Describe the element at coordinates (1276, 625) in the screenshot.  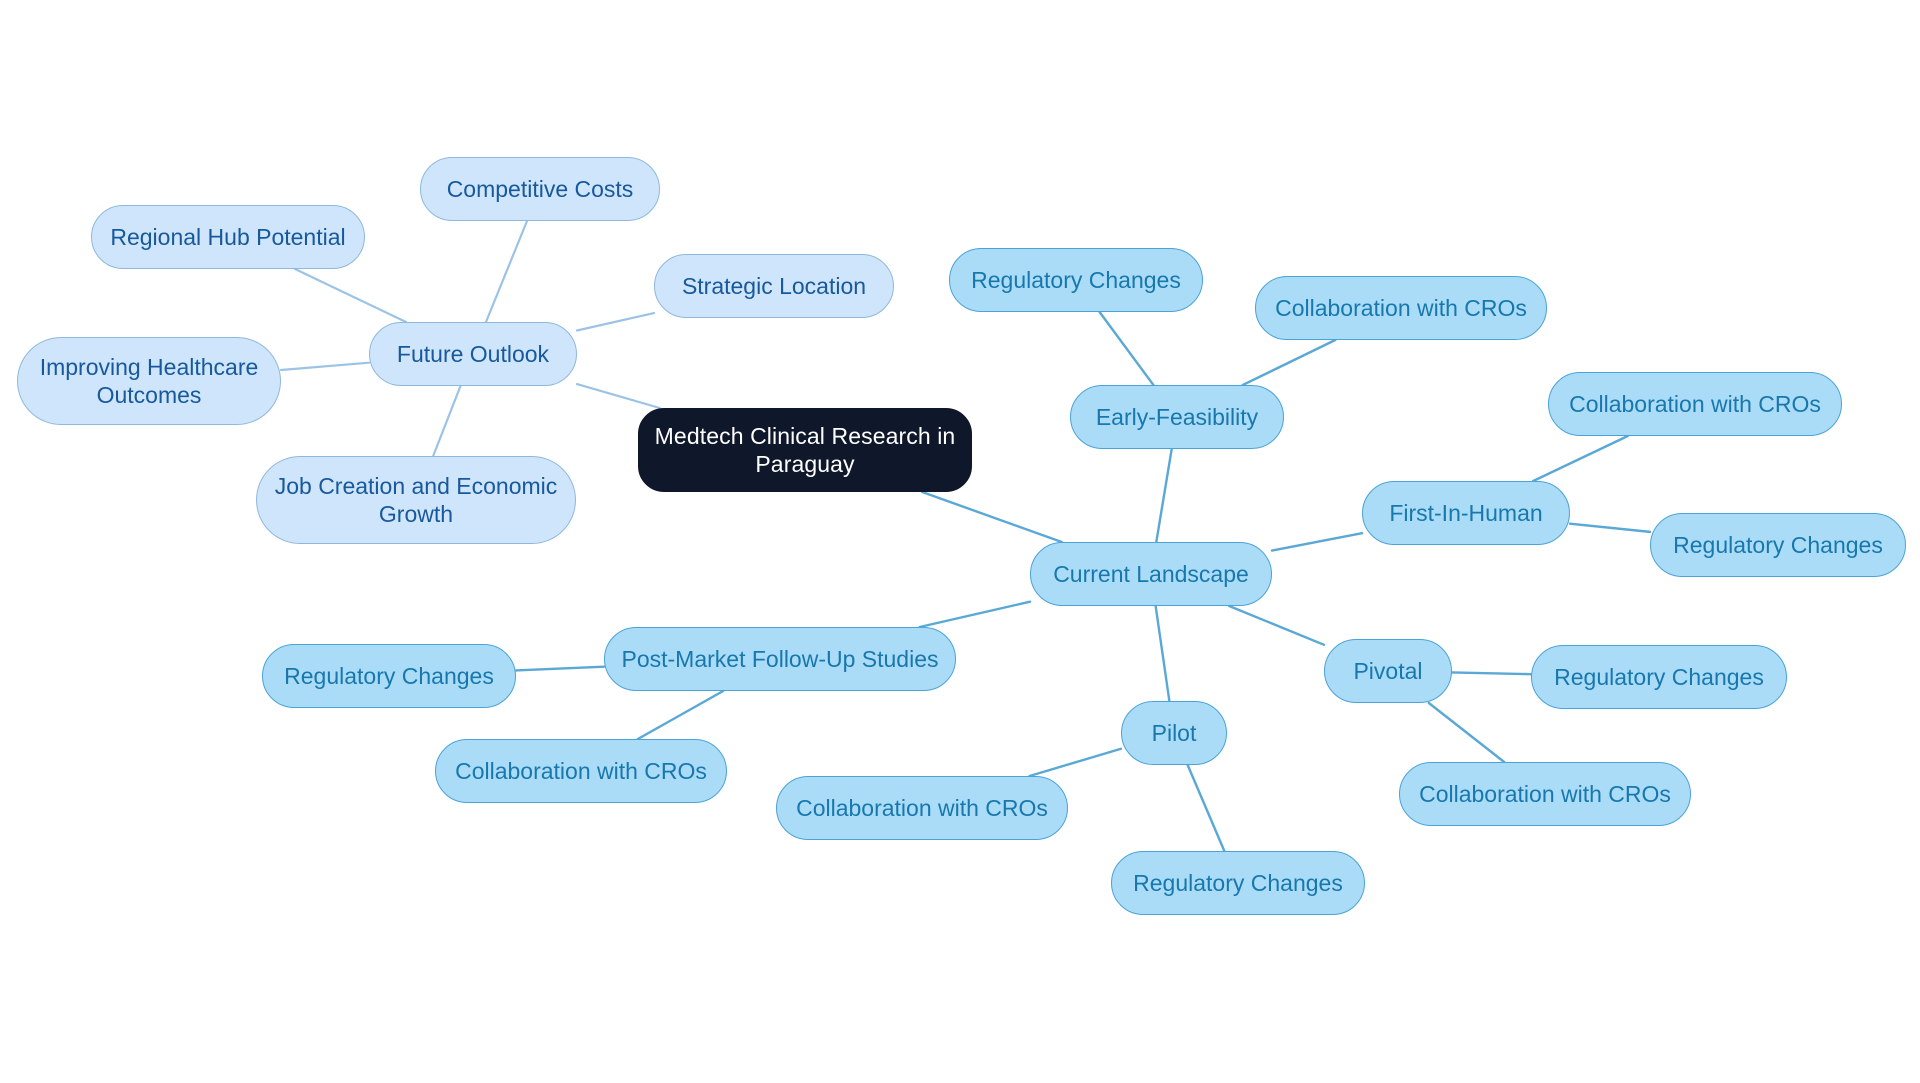
I see `edge-current_landscape-to-pivotal` at that location.